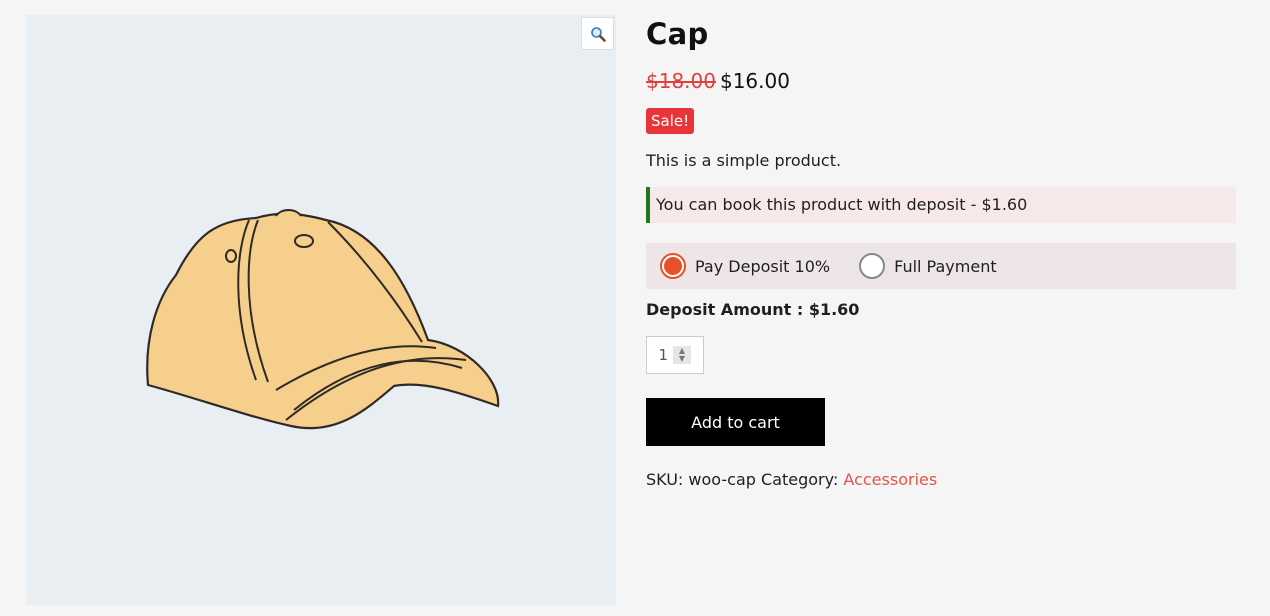  Describe the element at coordinates (735, 422) in the screenshot. I see `add-to-cart-button: Add to cart` at that location.